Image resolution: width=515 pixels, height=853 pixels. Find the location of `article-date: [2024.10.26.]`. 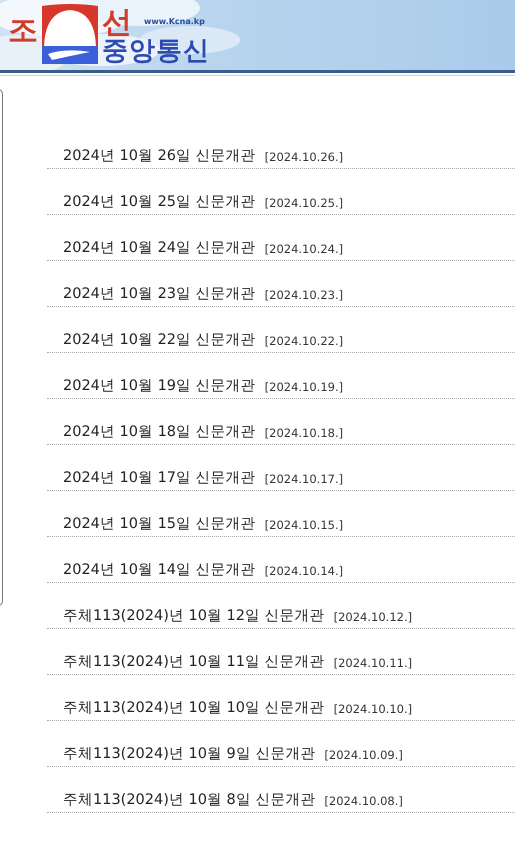

article-date: [2024.10.26.] is located at coordinates (304, 157).